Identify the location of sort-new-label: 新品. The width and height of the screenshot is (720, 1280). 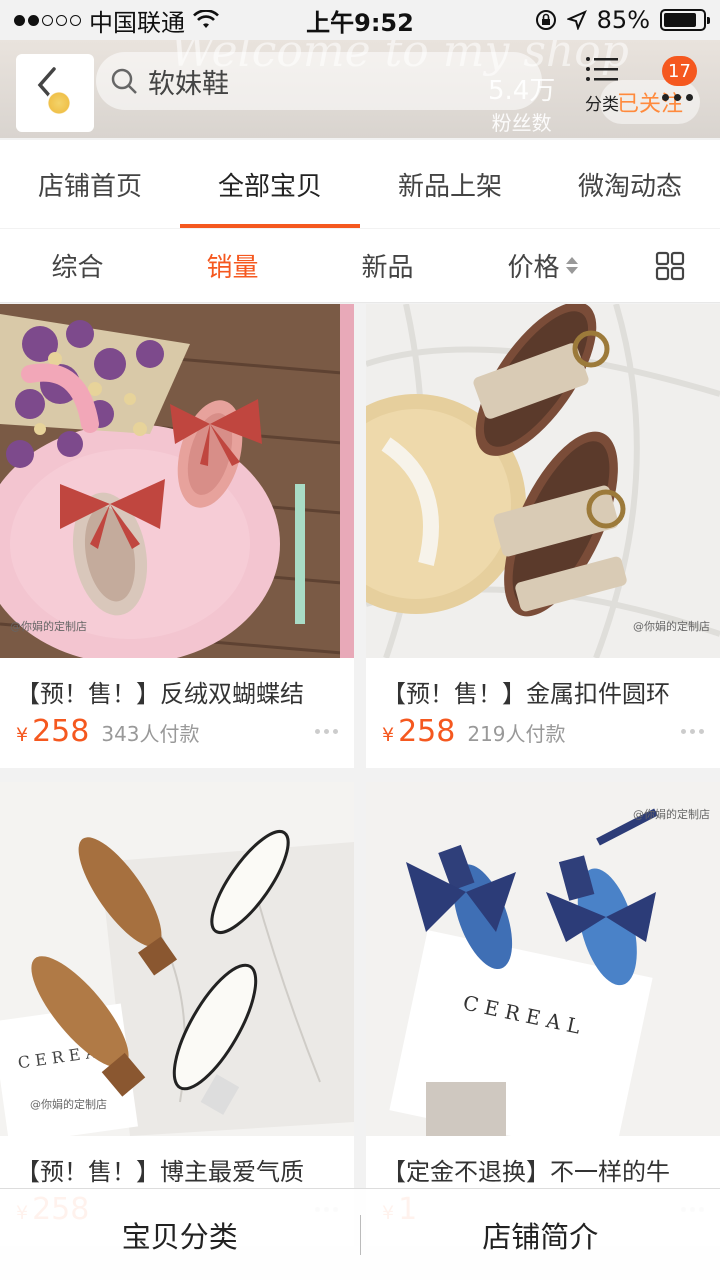
(387, 268).